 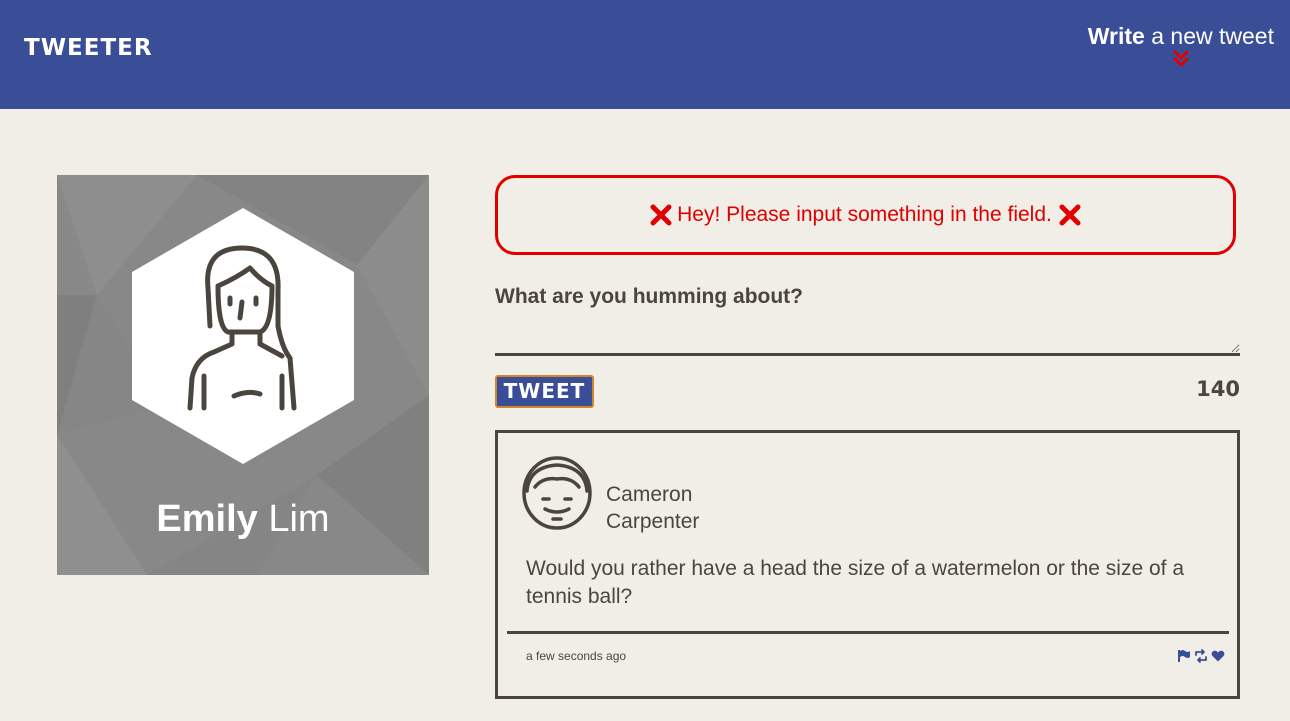 What do you see at coordinates (88, 48) in the screenshot?
I see `brand-logo: TWEETER` at bounding box center [88, 48].